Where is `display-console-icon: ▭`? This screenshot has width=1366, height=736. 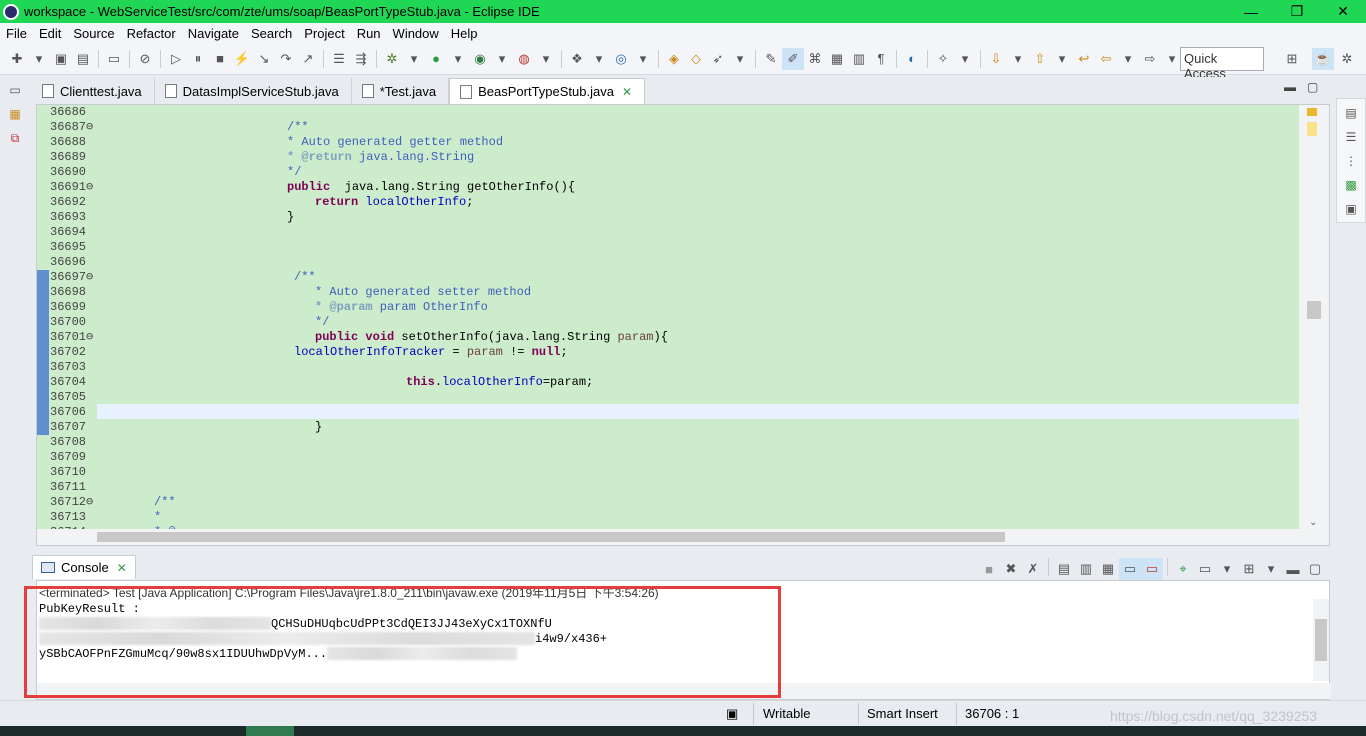
display-console-icon: ▭ is located at coordinates (1205, 569).